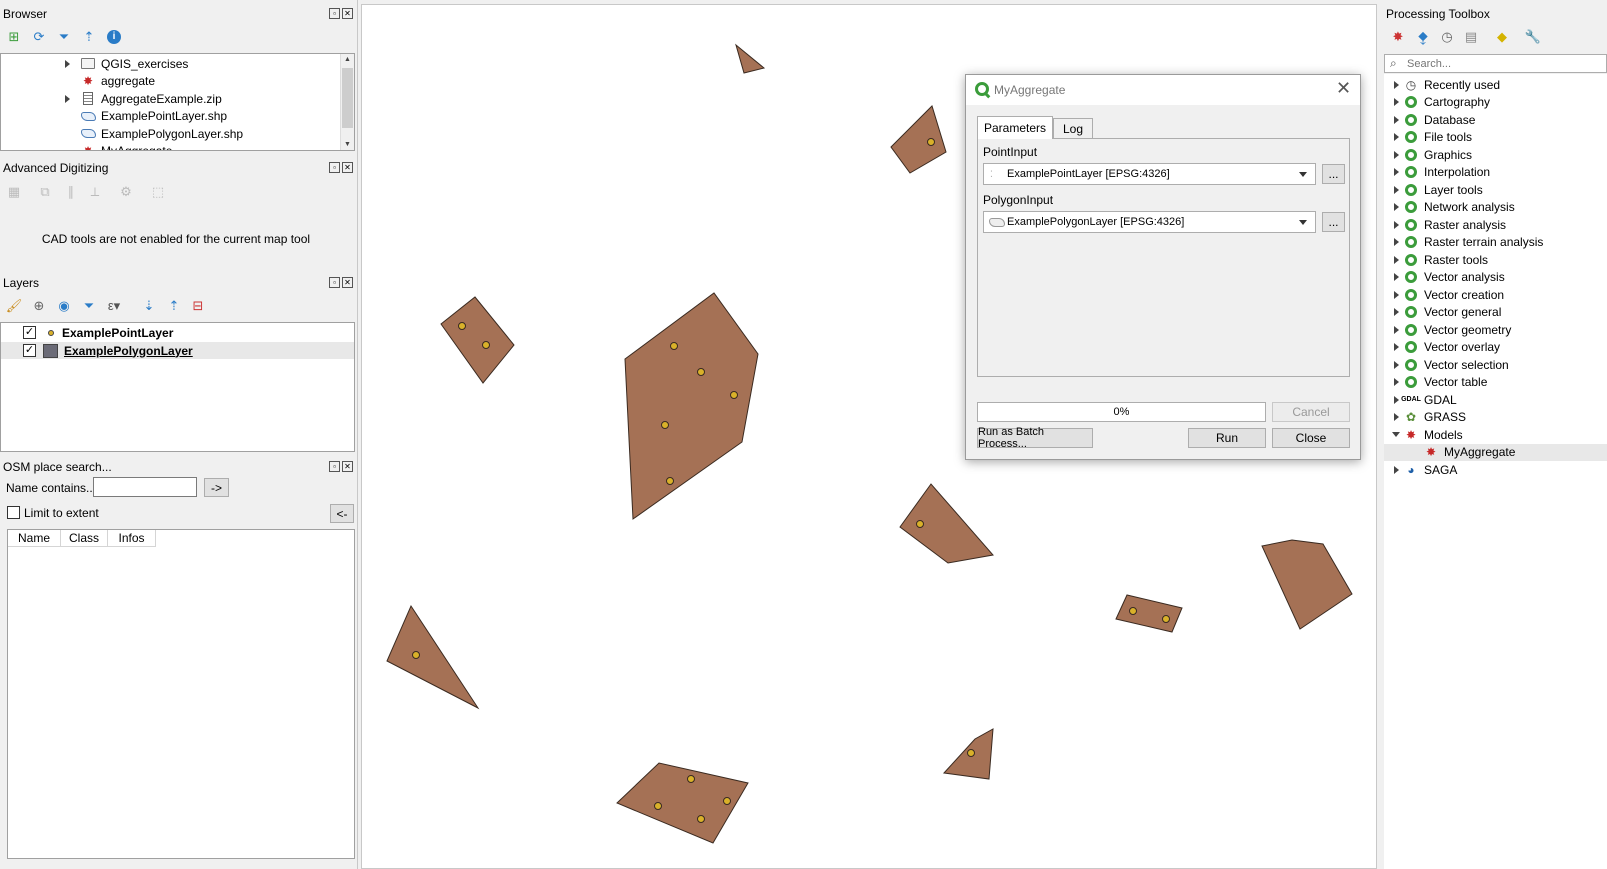  What do you see at coordinates (64, 306) in the screenshot?
I see `visibility-icon: ◉` at bounding box center [64, 306].